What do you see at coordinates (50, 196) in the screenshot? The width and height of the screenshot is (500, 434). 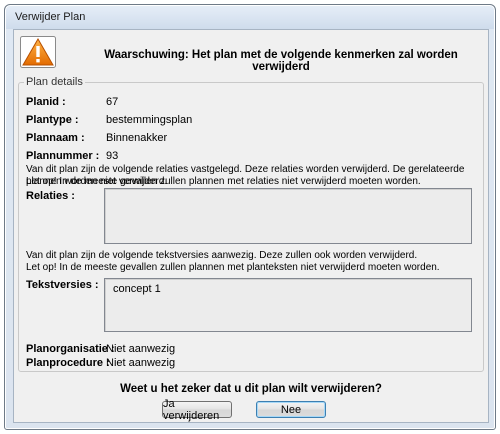 I see `relaties-label: Relaties :` at bounding box center [50, 196].